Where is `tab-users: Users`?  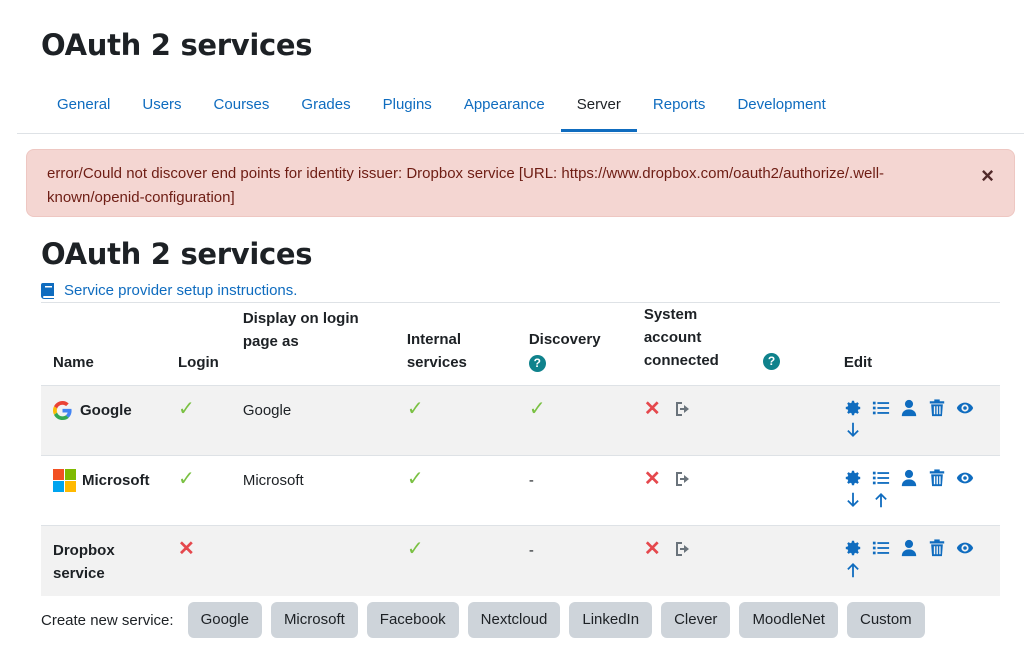 tab-users: Users is located at coordinates (161, 108).